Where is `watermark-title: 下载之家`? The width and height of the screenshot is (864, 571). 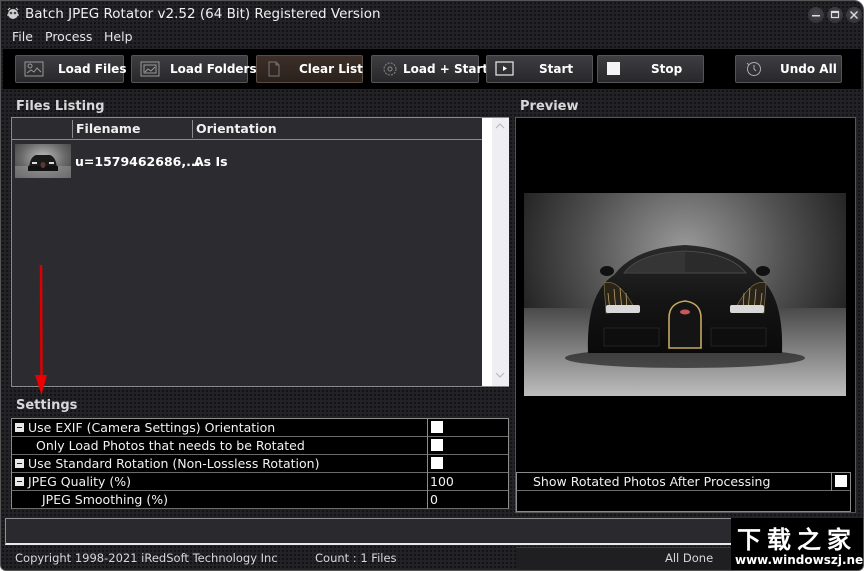
watermark-title: 下载之家 is located at coordinates (797, 539).